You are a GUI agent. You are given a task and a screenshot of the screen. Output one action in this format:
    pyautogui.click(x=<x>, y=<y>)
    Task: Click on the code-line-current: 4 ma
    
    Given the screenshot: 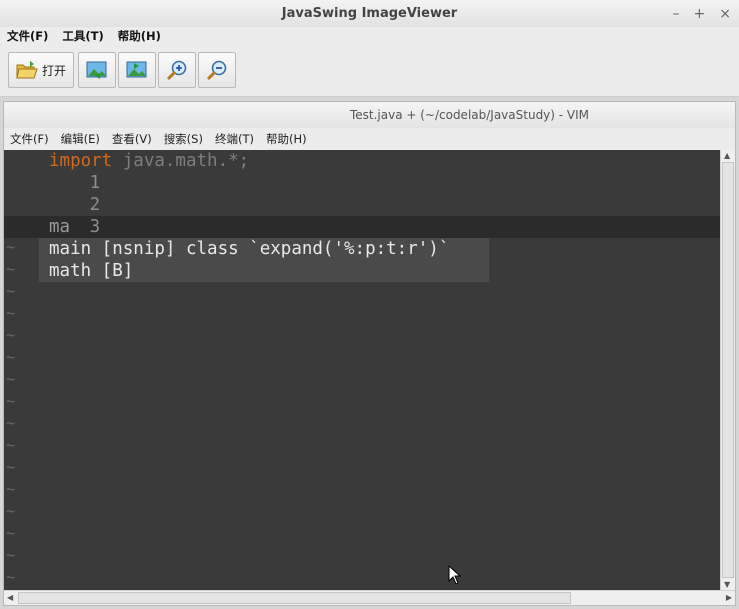 What is the action you would take?
    pyautogui.click(x=52, y=237)
    